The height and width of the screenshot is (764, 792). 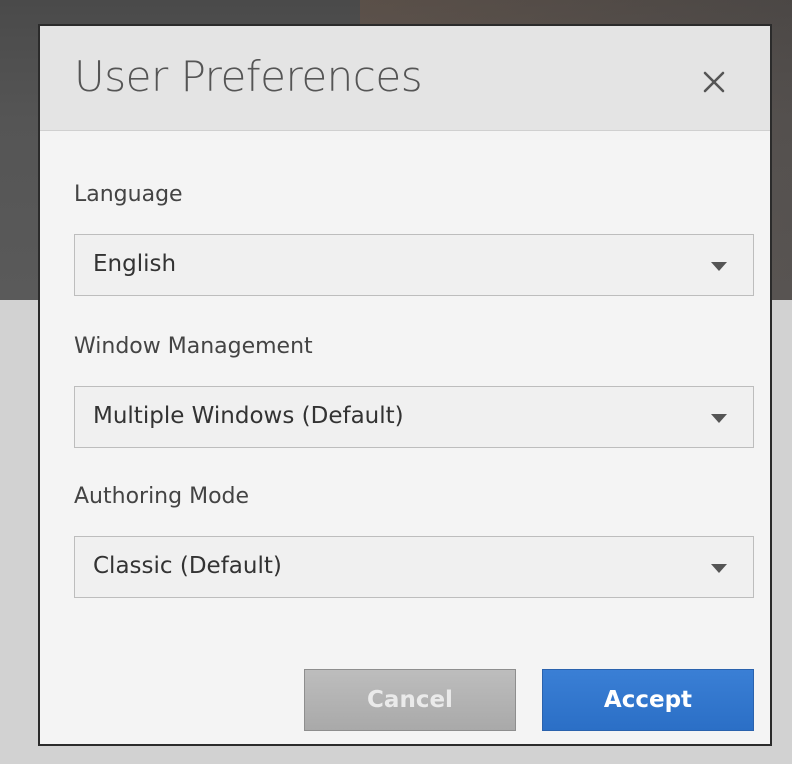 I want to click on close-button, so click(x=714, y=82).